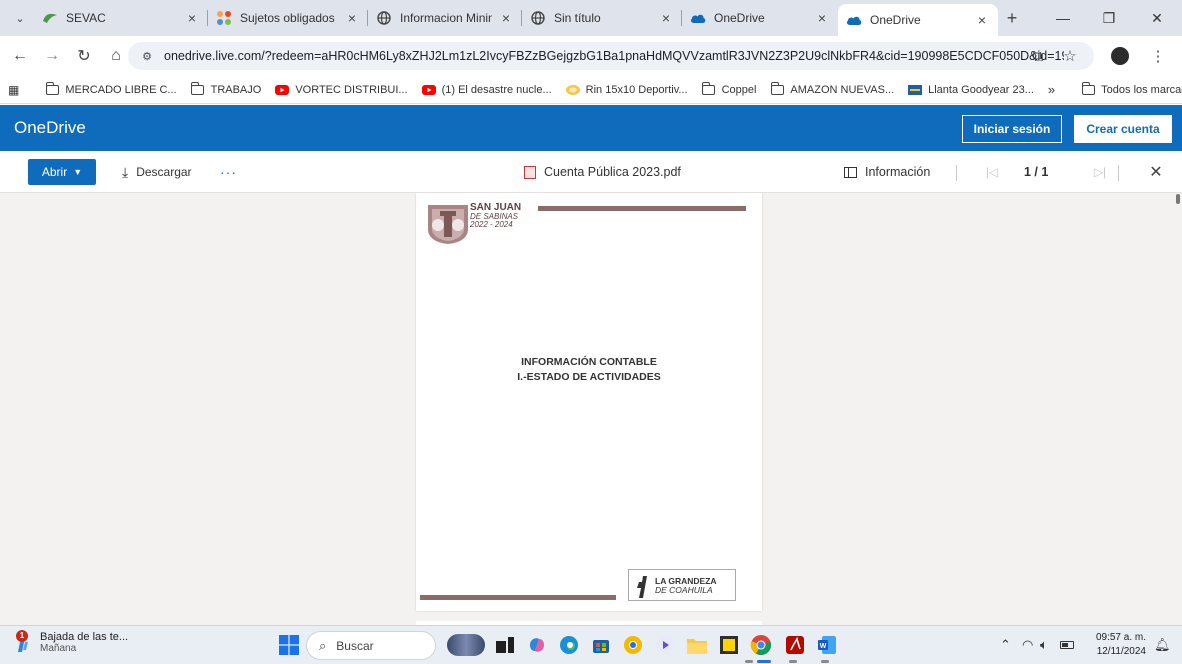 The width and height of the screenshot is (1182, 664). What do you see at coordinates (1131, 88) in the screenshot?
I see `bookmark-all-bookmarks: Todos los marcadores` at bounding box center [1131, 88].